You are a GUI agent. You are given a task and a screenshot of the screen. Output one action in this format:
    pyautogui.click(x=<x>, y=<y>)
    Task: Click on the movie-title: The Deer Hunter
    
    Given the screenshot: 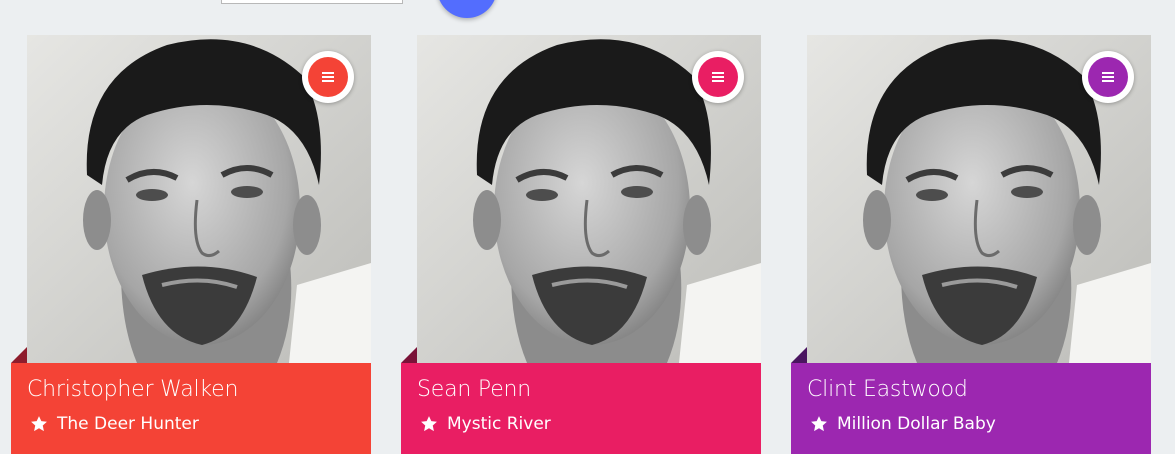 What is the action you would take?
    pyautogui.click(x=128, y=424)
    